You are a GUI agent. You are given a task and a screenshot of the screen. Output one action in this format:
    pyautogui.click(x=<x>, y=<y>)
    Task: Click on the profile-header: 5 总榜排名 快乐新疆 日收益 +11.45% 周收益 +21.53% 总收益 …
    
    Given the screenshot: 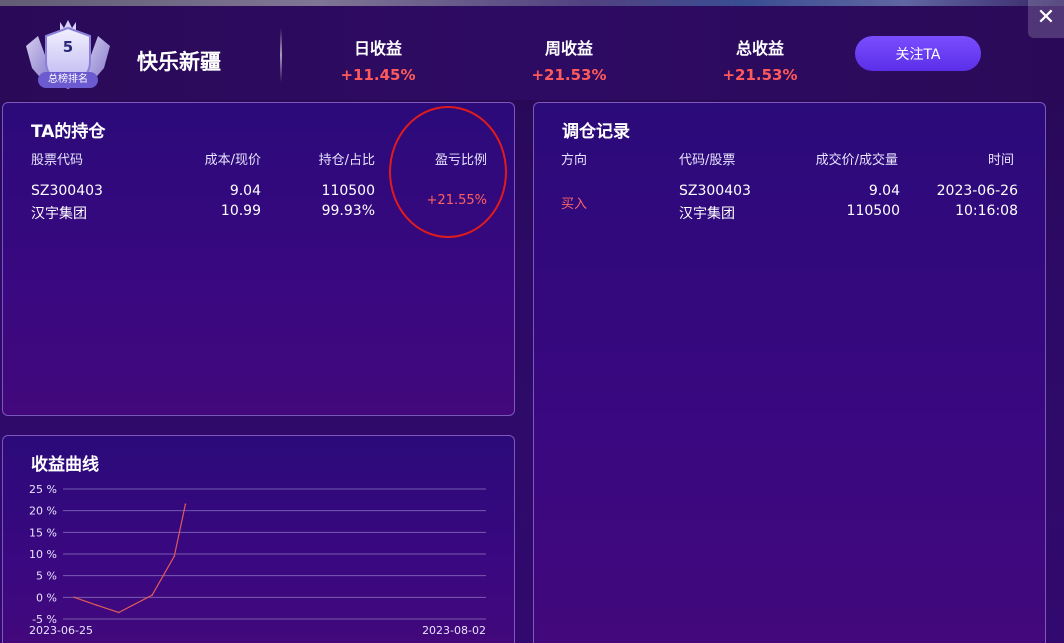 What is the action you would take?
    pyautogui.click(x=532, y=53)
    